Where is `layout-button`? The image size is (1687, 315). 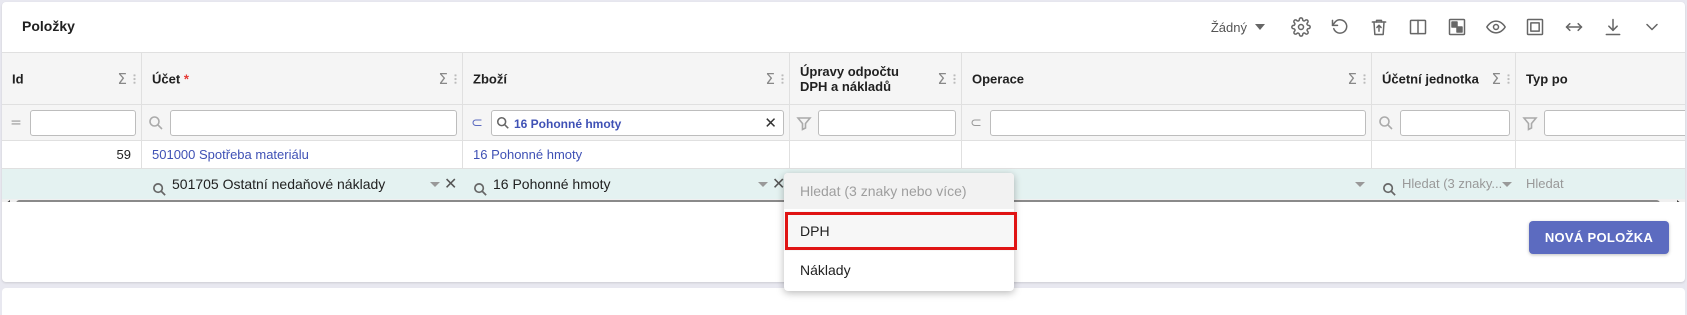
layout-button is located at coordinates (1457, 27).